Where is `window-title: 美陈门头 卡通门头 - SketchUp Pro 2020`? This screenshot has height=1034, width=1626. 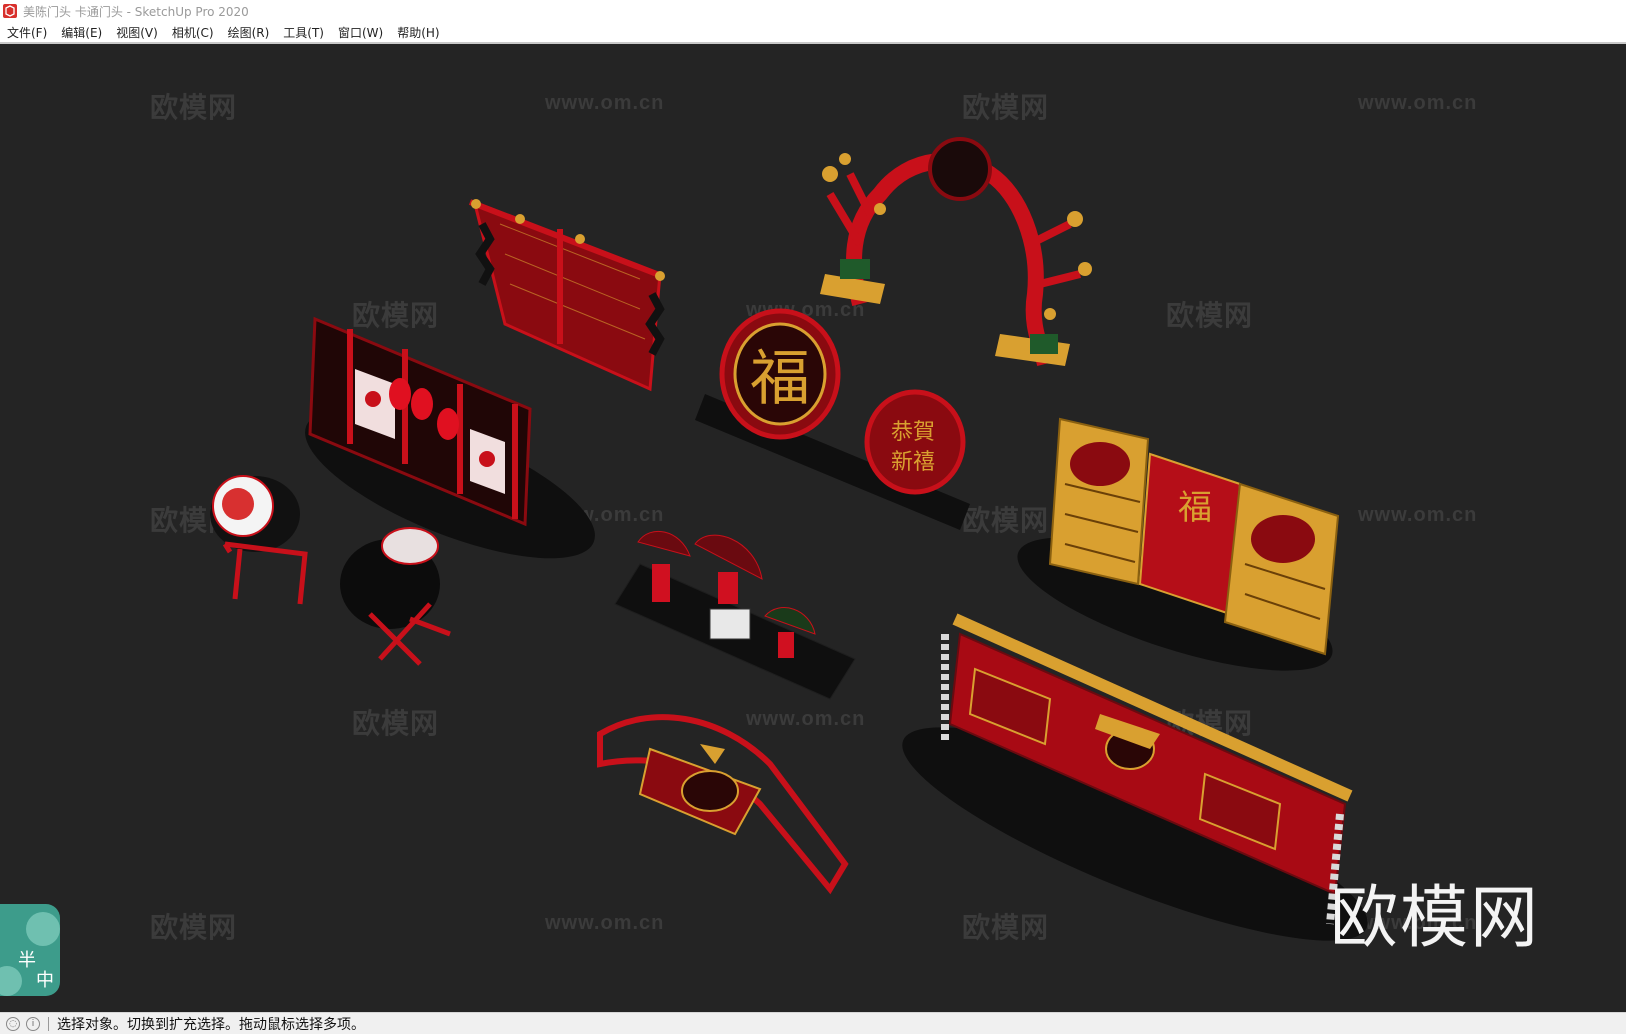
window-title: 美陈门头 卡通门头 - SketchUp Pro 2020 is located at coordinates (136, 11).